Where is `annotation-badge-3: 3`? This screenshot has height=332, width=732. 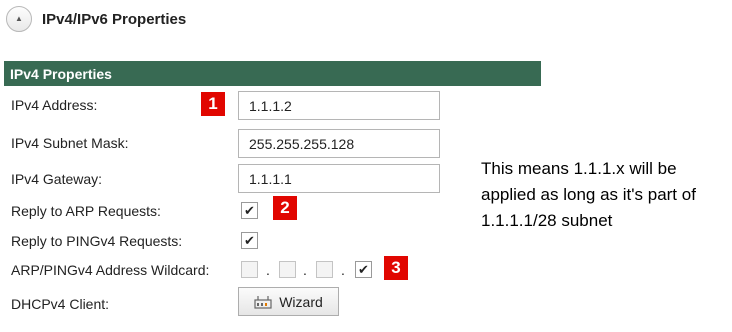 annotation-badge-3: 3 is located at coordinates (396, 268).